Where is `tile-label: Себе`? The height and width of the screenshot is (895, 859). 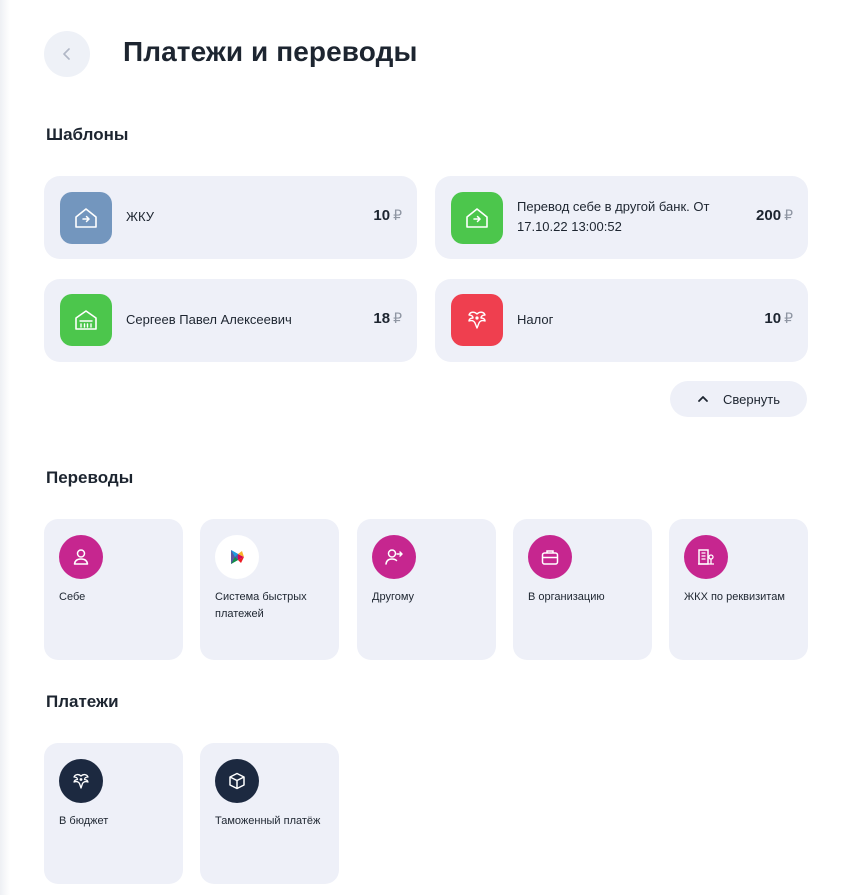 tile-label: Себе is located at coordinates (72, 597).